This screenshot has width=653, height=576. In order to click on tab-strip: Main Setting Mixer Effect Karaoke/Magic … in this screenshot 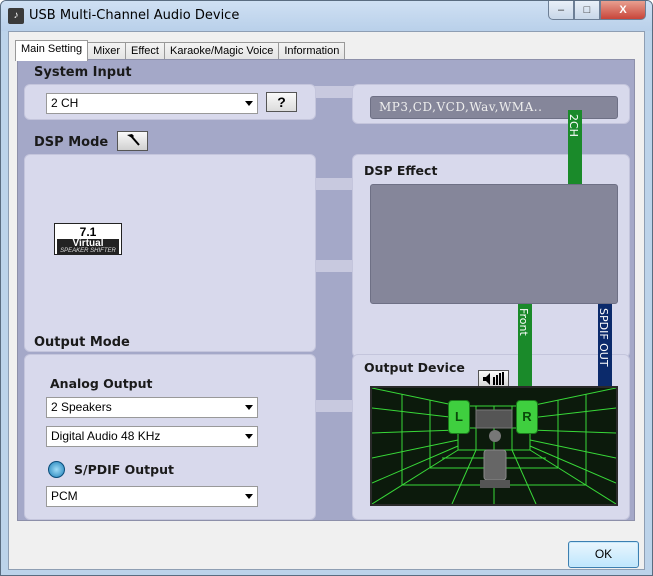, I will do `click(180, 50)`.